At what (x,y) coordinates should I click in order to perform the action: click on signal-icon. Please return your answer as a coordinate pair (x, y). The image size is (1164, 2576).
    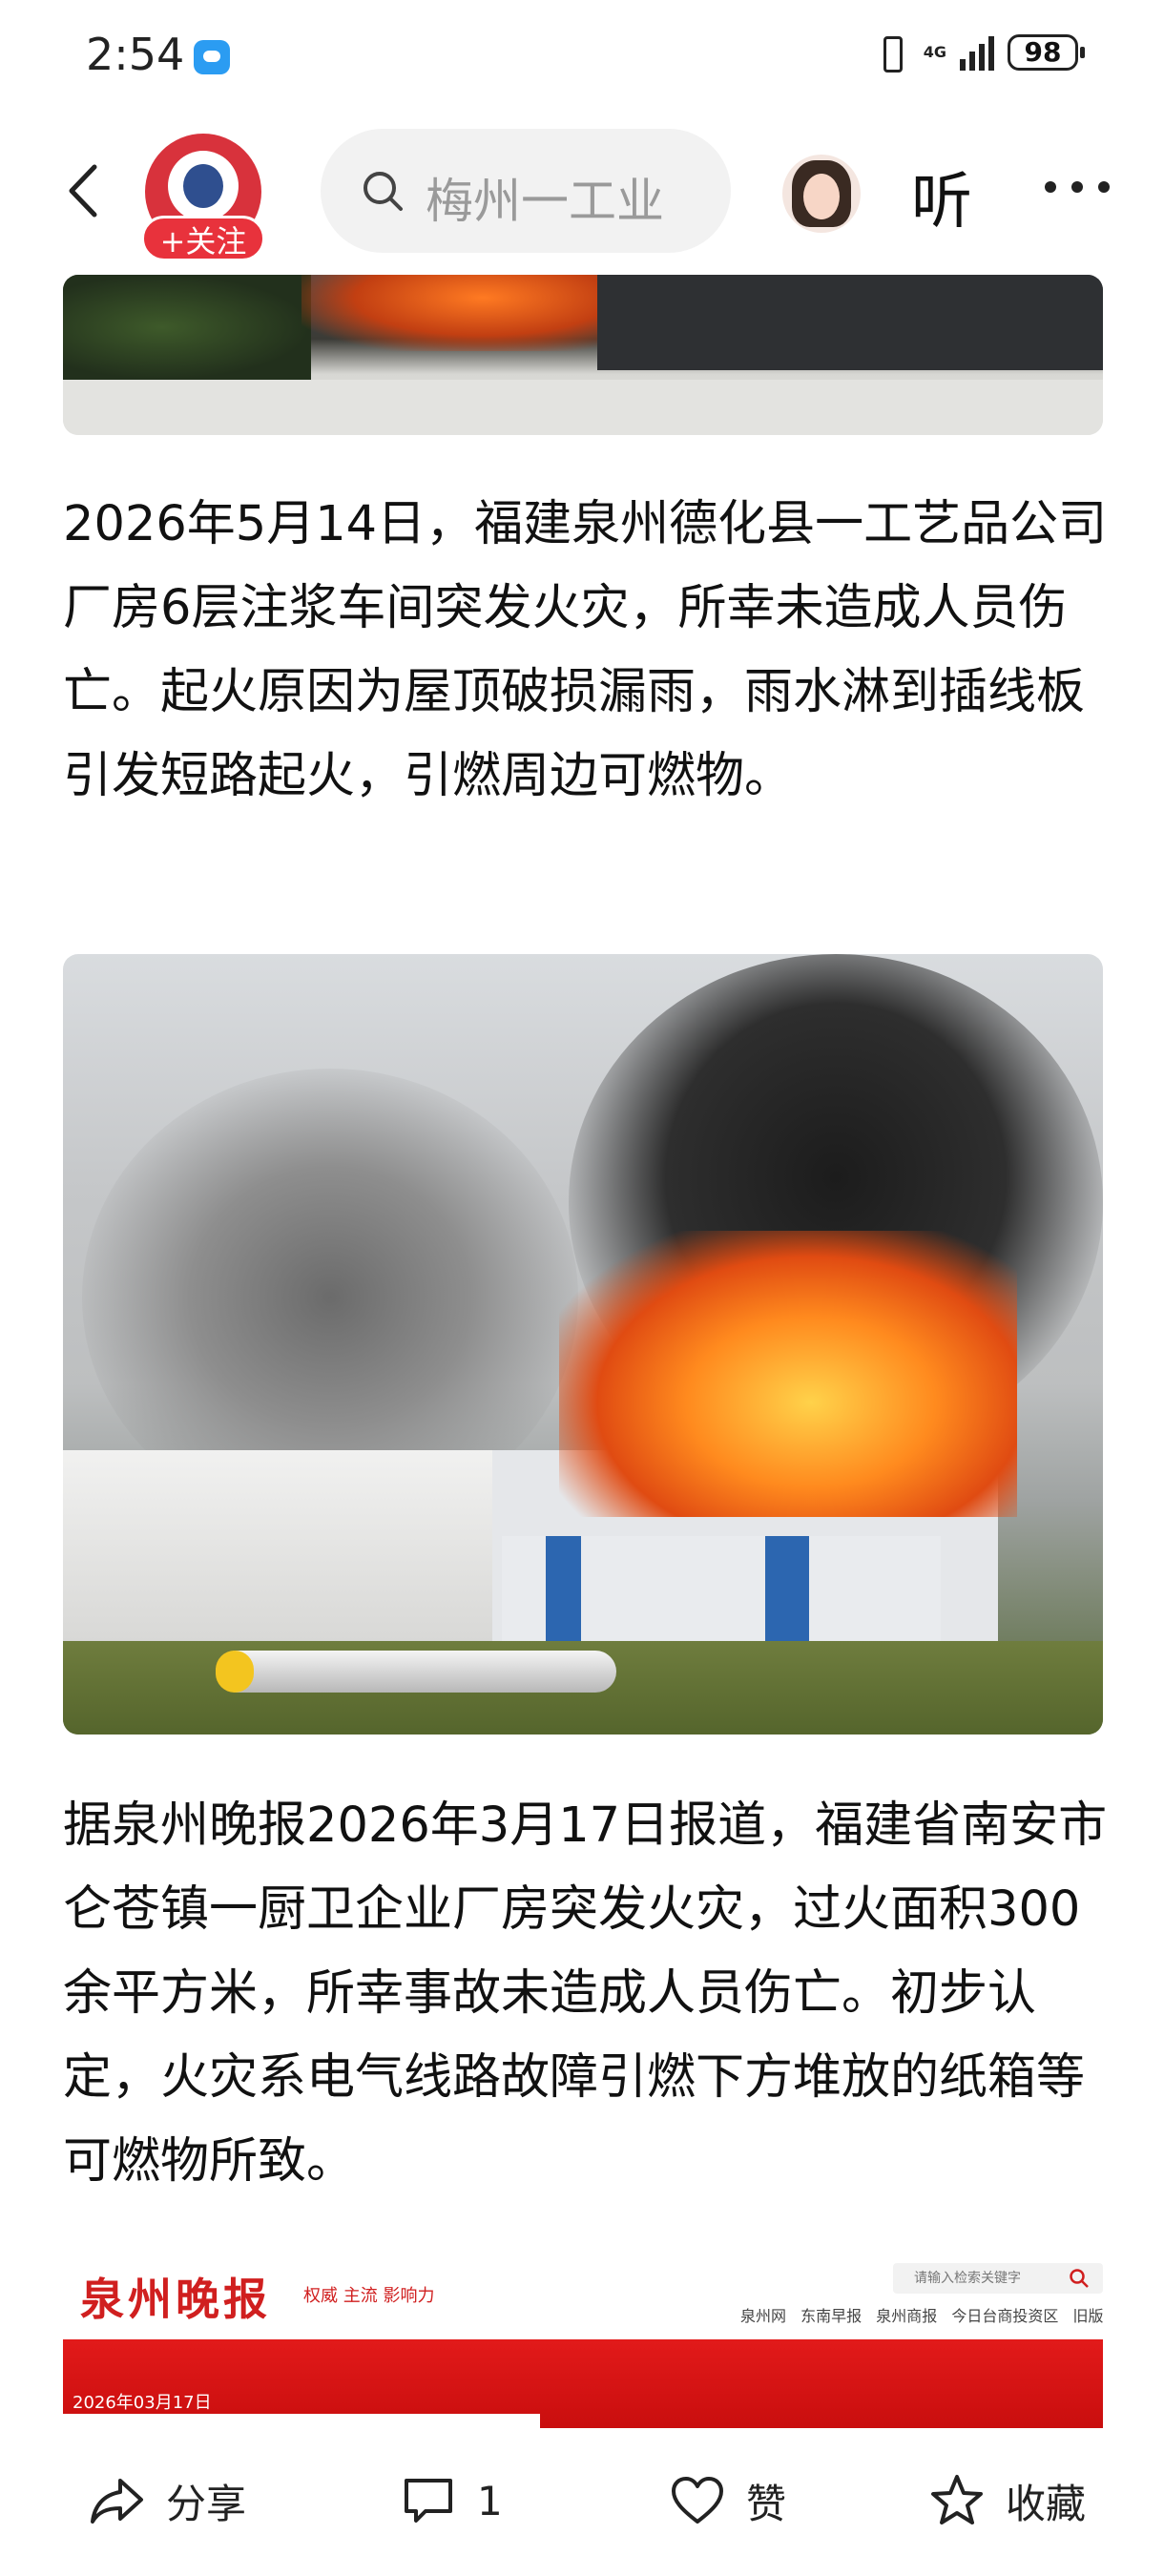
    Looking at the image, I should click on (977, 52).